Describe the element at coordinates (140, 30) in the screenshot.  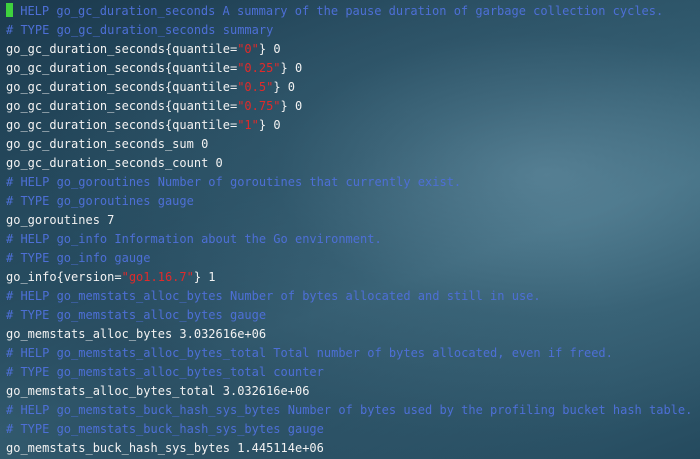
I see `comment-text: # TYPE go_gc_duration_seconds summary` at that location.